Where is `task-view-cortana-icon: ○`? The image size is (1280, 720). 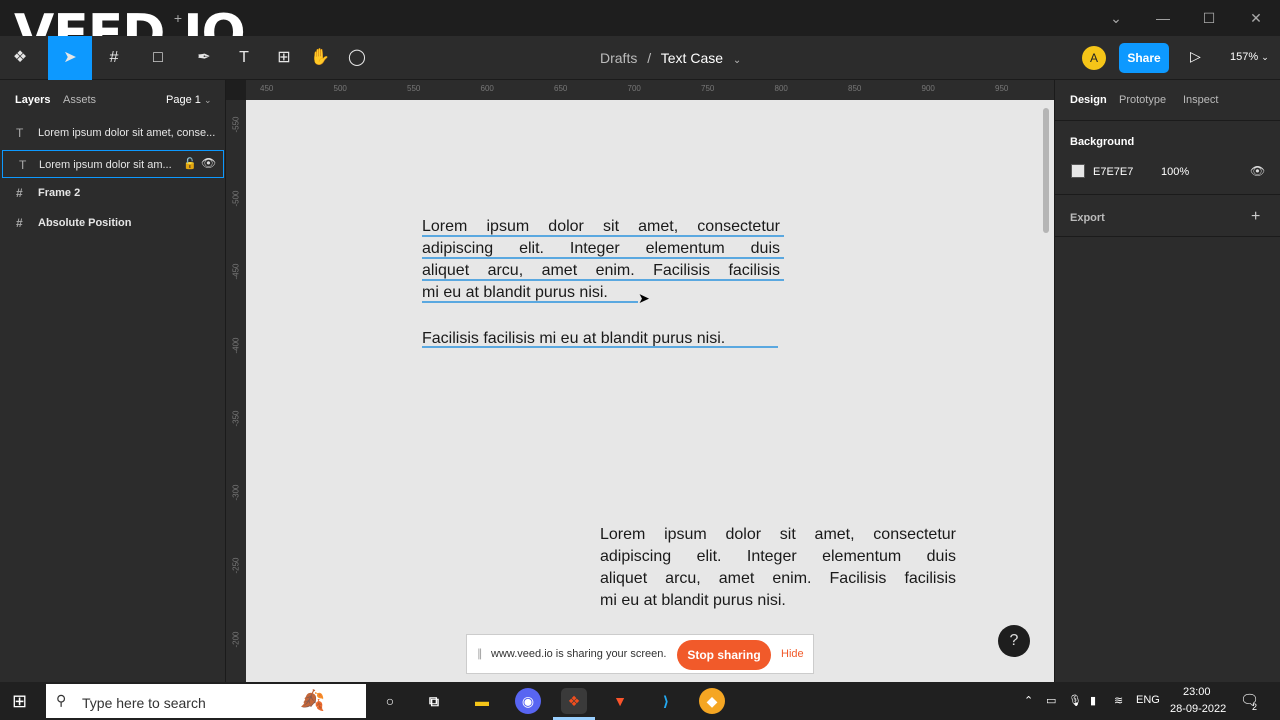 task-view-cortana-icon: ○ is located at coordinates (390, 701).